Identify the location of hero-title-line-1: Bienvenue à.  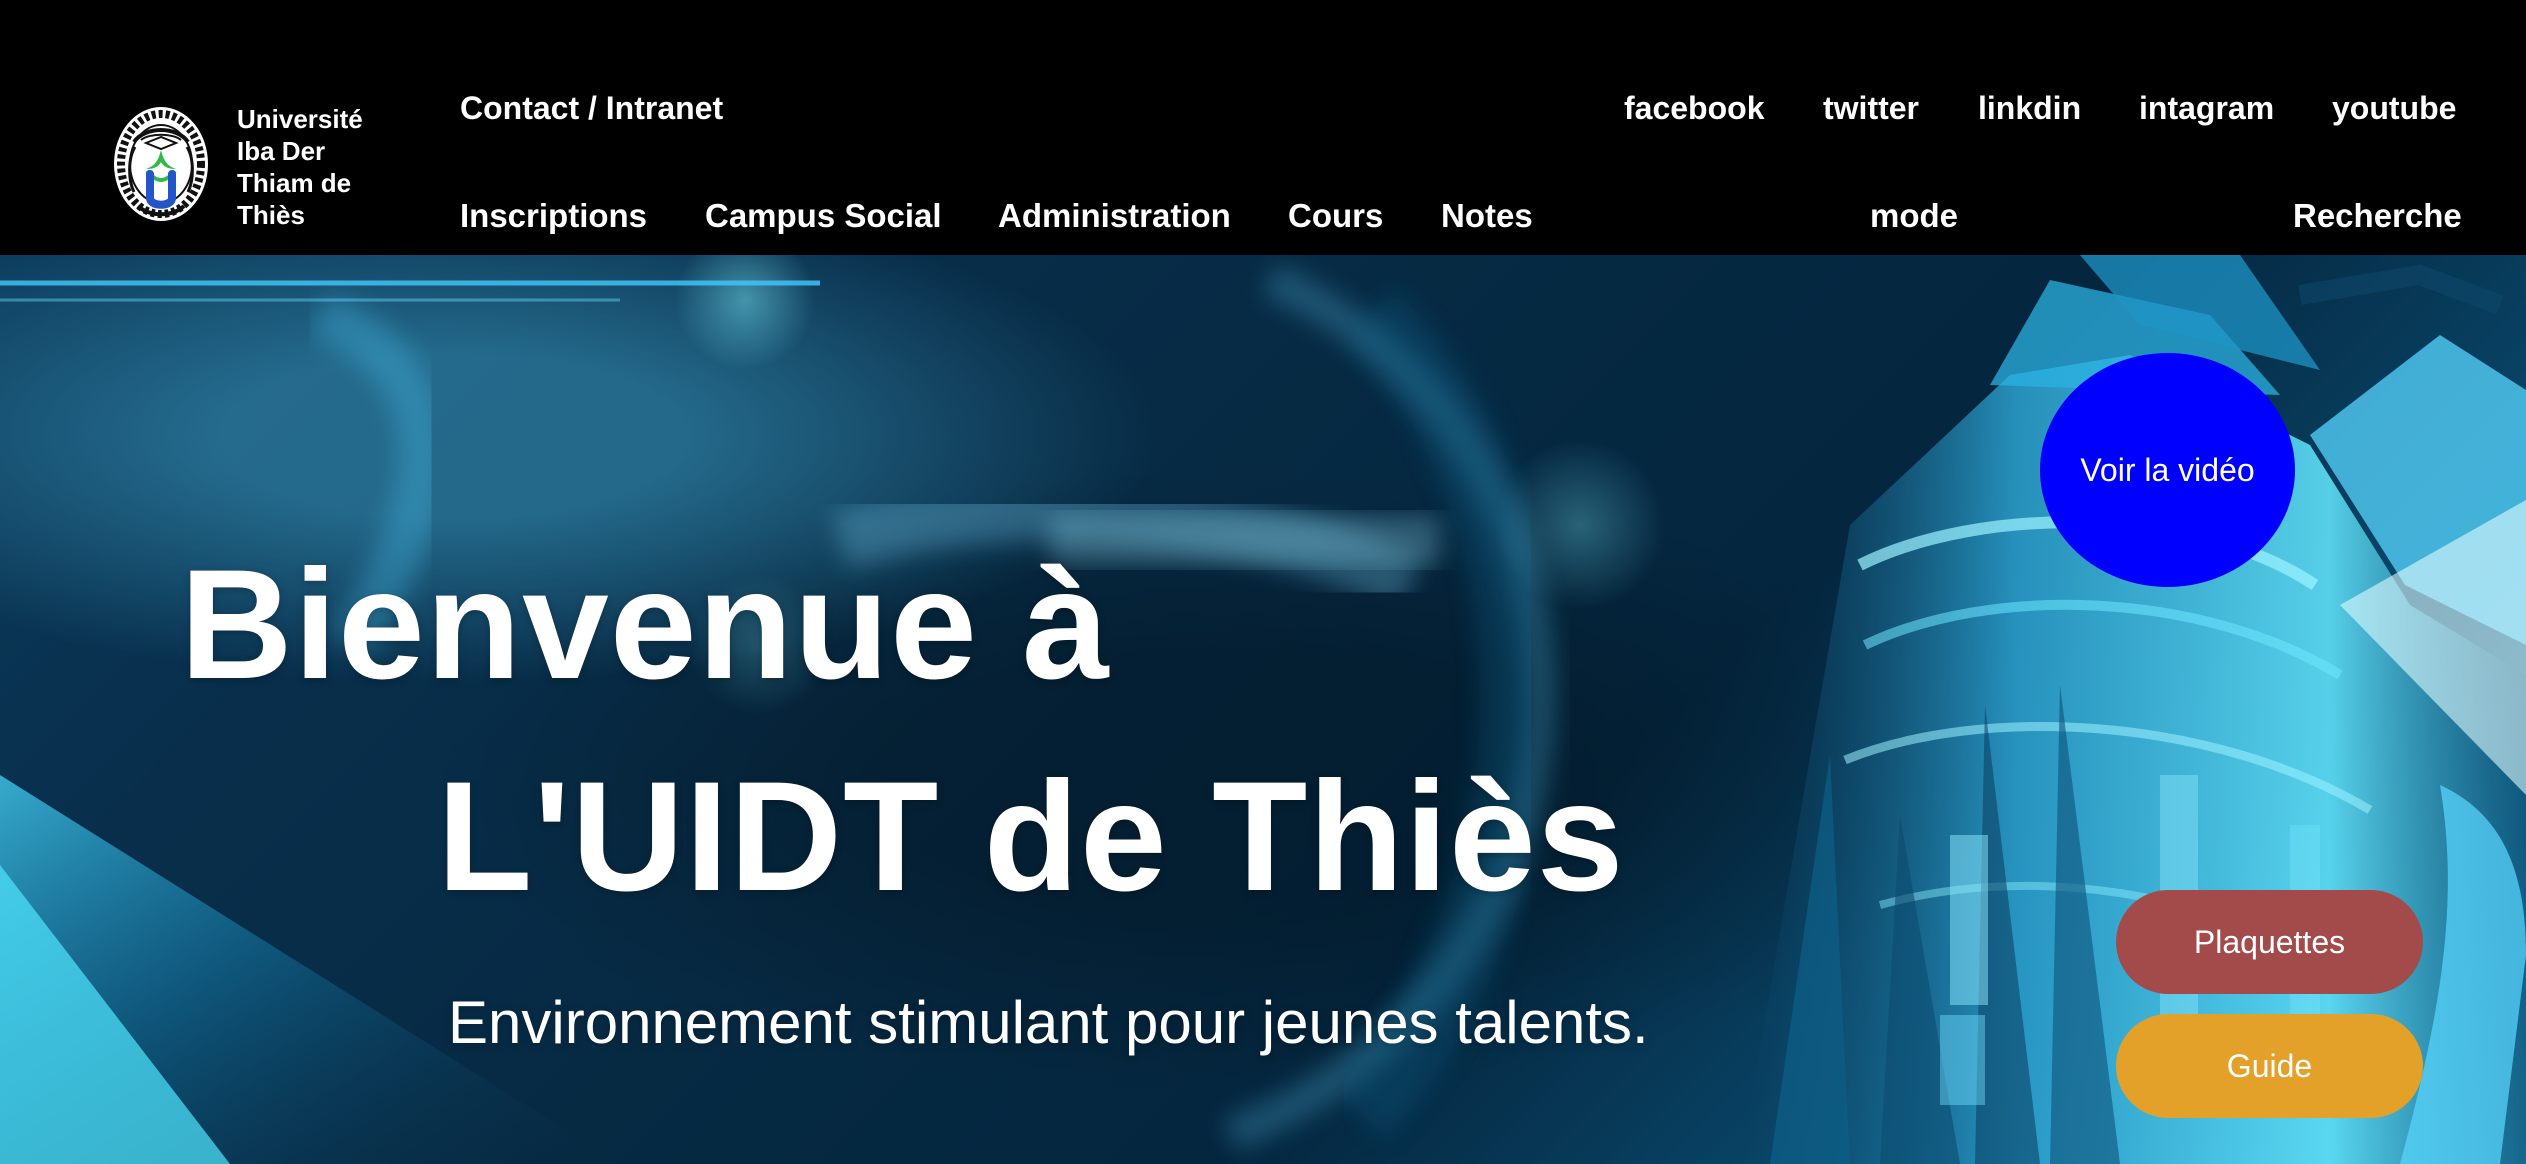
(645, 624).